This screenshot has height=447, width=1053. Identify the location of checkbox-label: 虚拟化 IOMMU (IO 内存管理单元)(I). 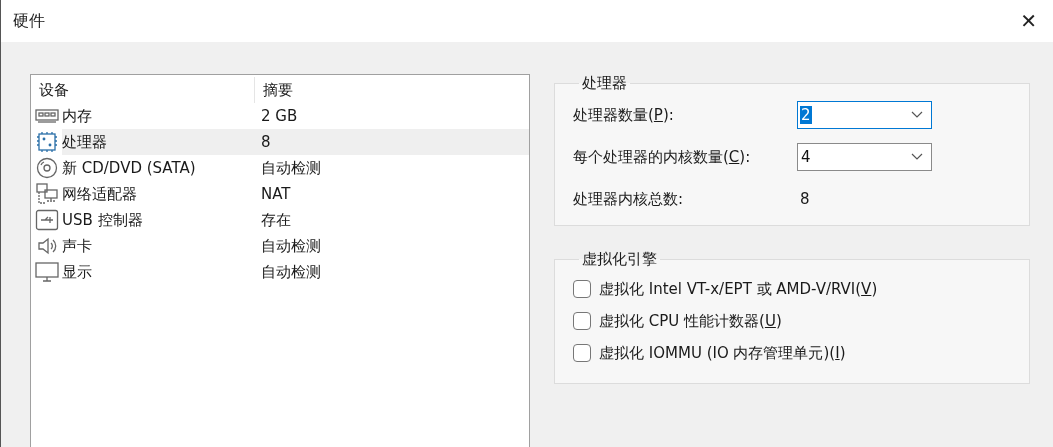
(722, 353).